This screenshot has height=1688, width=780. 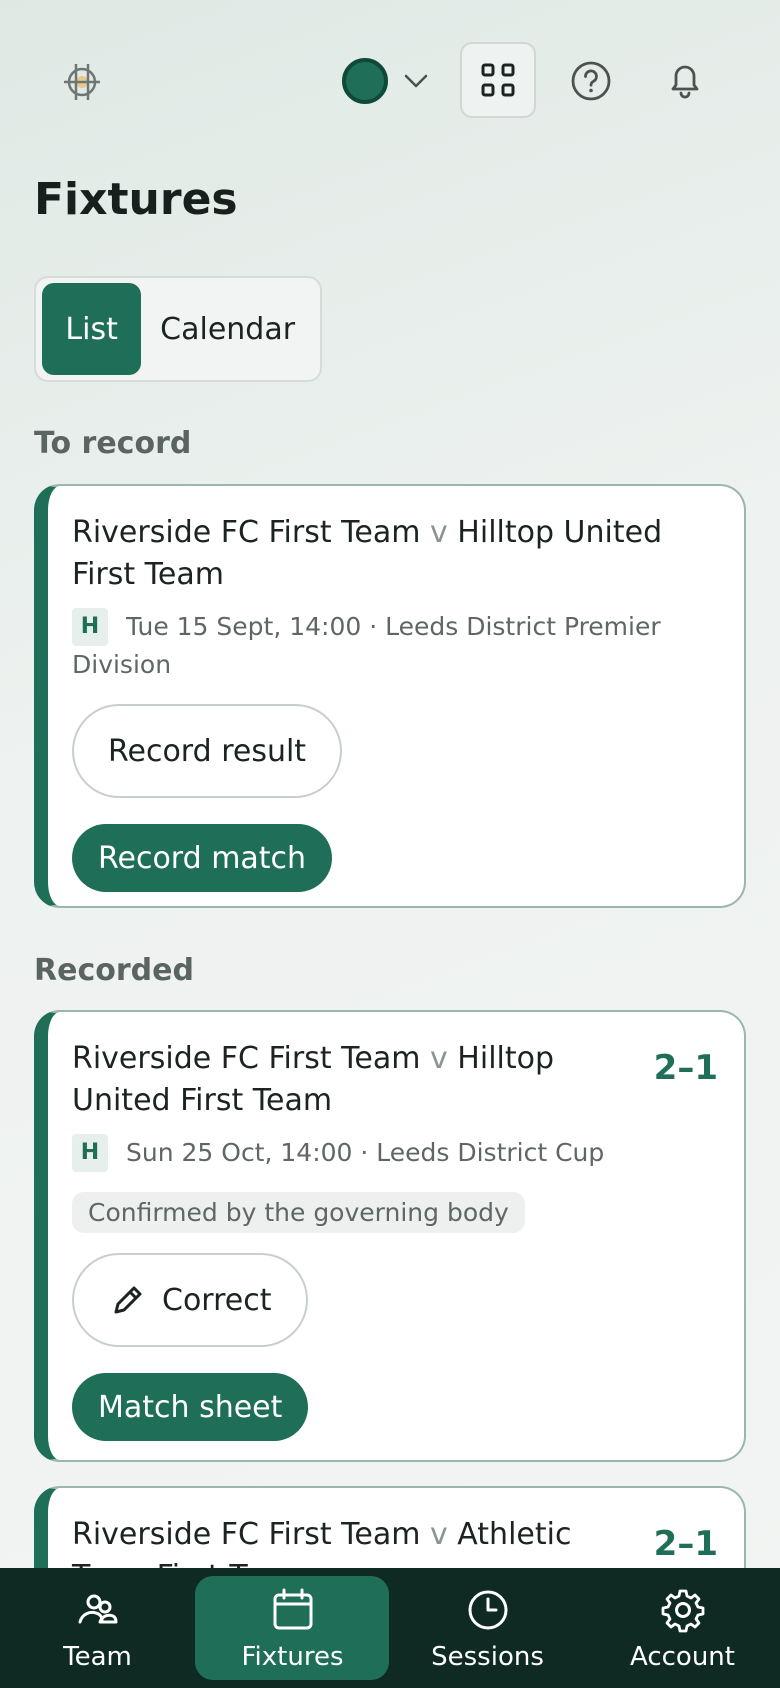 I want to click on record-result-label: Record result, so click(x=207, y=751).